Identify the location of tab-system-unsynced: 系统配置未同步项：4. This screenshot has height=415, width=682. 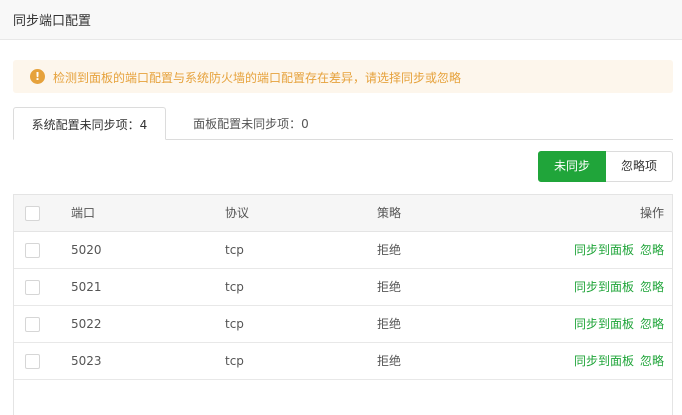
(89, 123).